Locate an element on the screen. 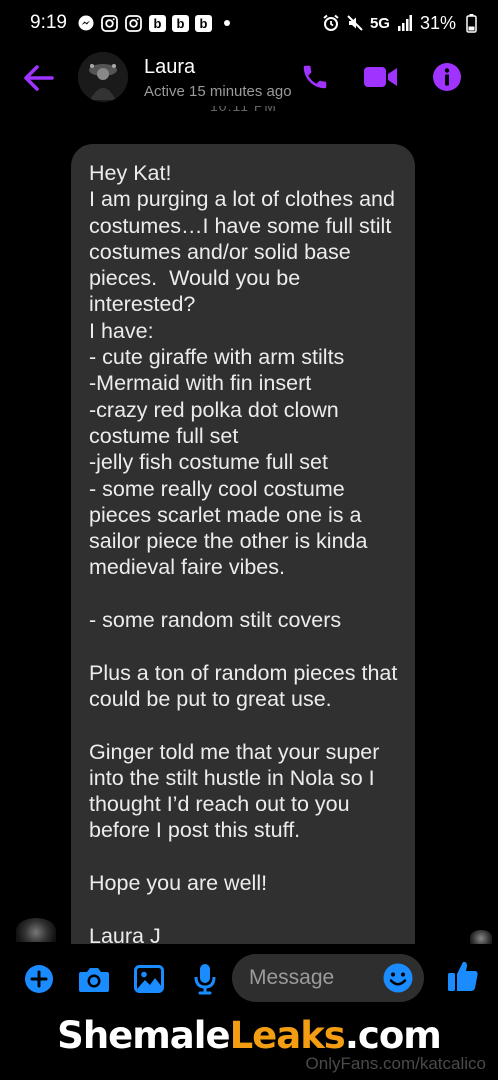  app-notification-icon-3: b is located at coordinates (203, 23).